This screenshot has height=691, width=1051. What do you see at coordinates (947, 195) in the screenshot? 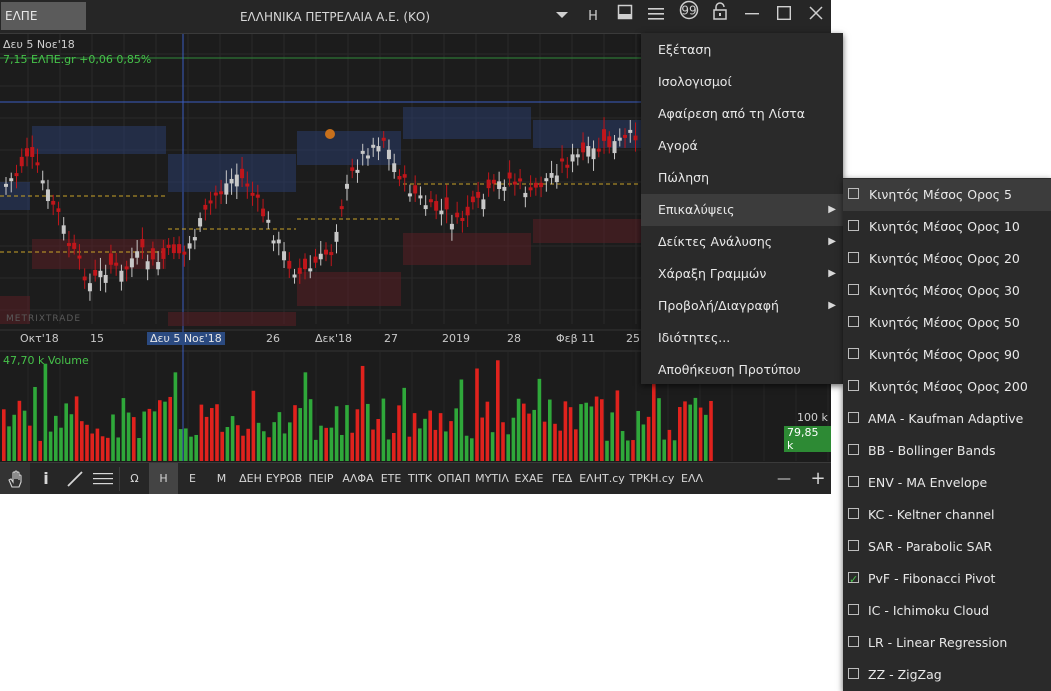
I see `overlay-item: Κινητός Μέσος Ορος 5` at bounding box center [947, 195].